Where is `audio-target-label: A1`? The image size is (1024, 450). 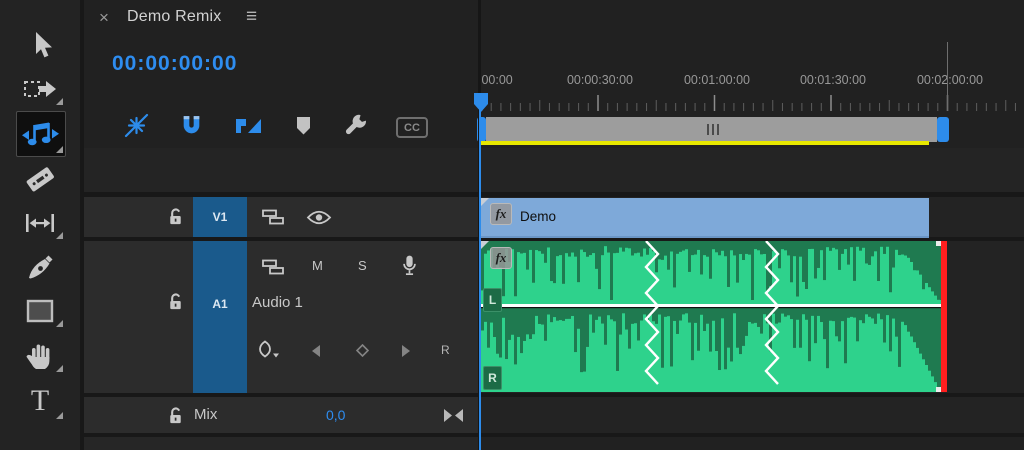
audio-target-label: A1 is located at coordinates (220, 304).